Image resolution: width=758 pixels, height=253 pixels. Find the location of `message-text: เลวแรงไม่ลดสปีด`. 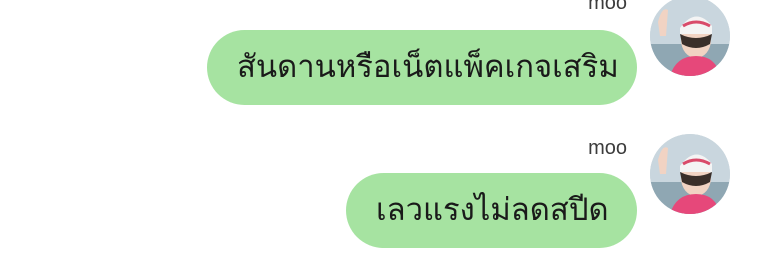

message-text: เลวแรงไม่ลดสปีด is located at coordinates (492, 210).